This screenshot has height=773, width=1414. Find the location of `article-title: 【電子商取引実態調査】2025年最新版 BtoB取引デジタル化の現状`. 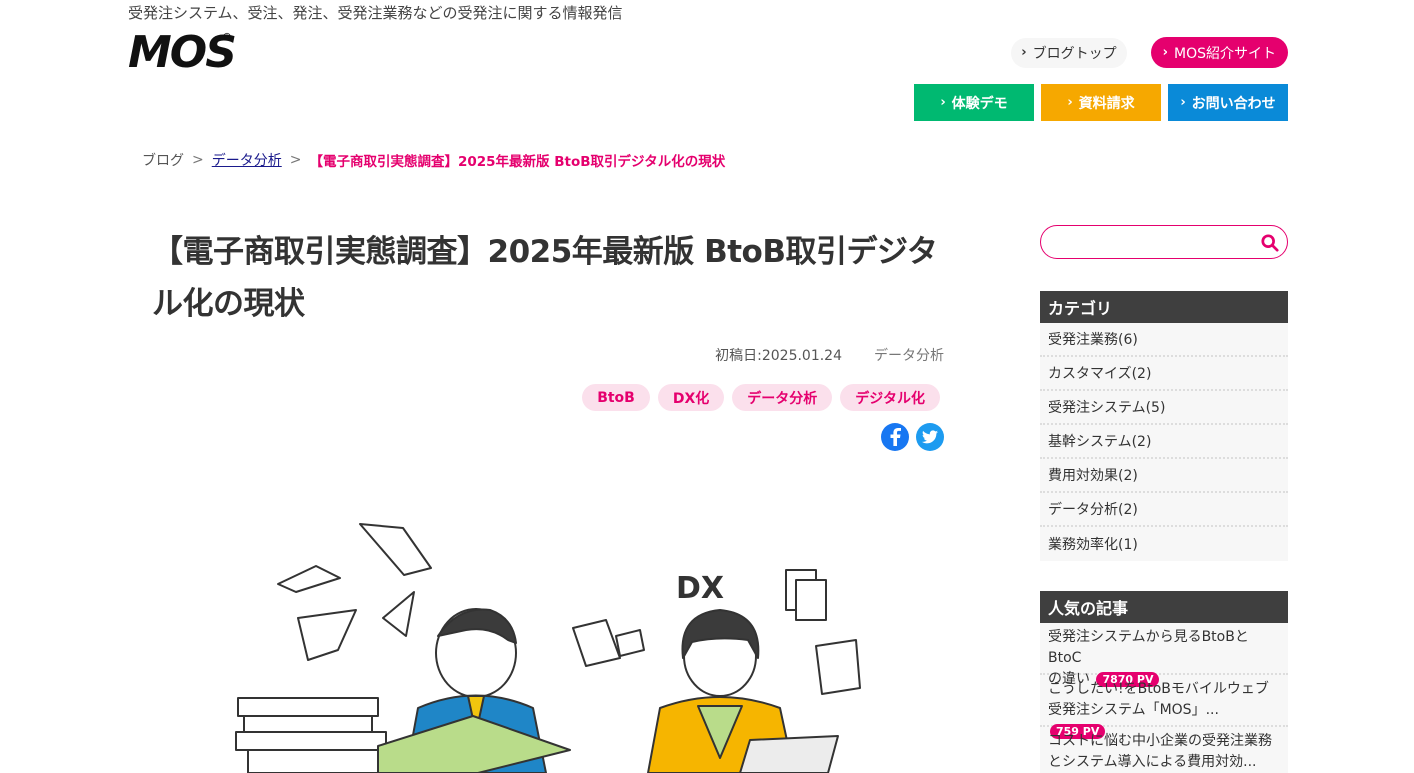

article-title: 【電子商取引実態調査】2025年最新版 BtoB取引デジタル化の現状 is located at coordinates (545, 278).